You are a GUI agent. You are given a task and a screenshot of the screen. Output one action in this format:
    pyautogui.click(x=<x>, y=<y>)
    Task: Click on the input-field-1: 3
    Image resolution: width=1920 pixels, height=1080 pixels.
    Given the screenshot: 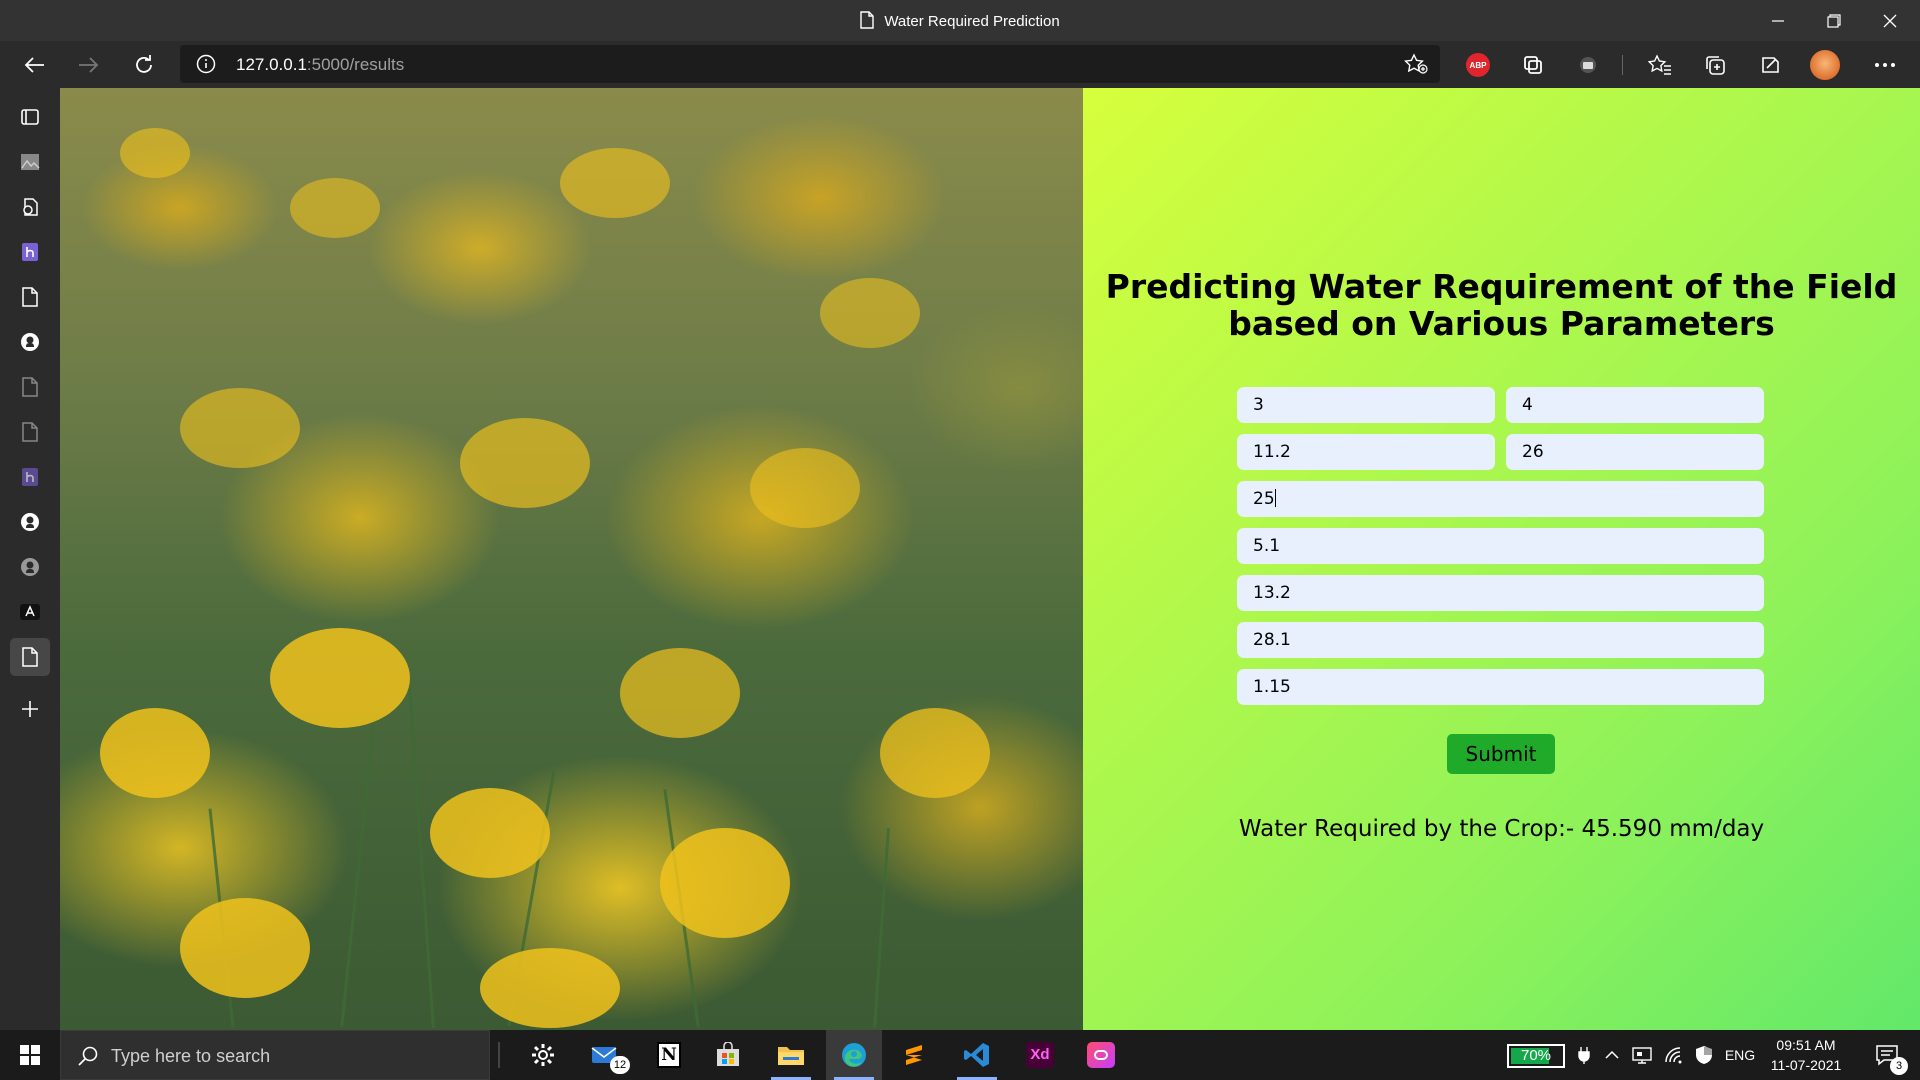 What is the action you would take?
    pyautogui.click(x=1366, y=405)
    